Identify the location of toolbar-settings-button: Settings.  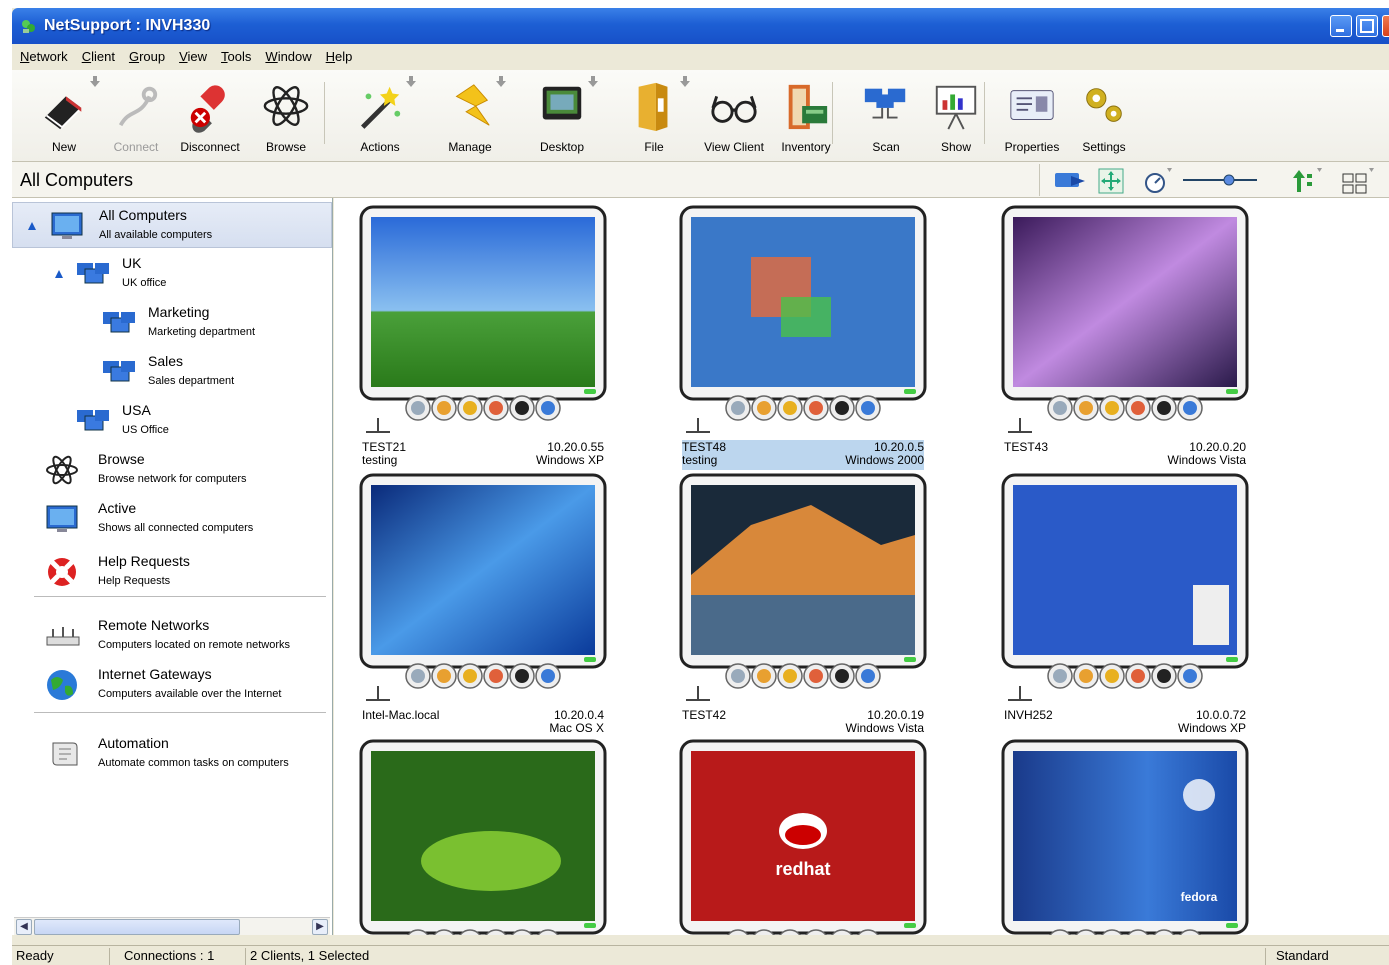
(1104, 118).